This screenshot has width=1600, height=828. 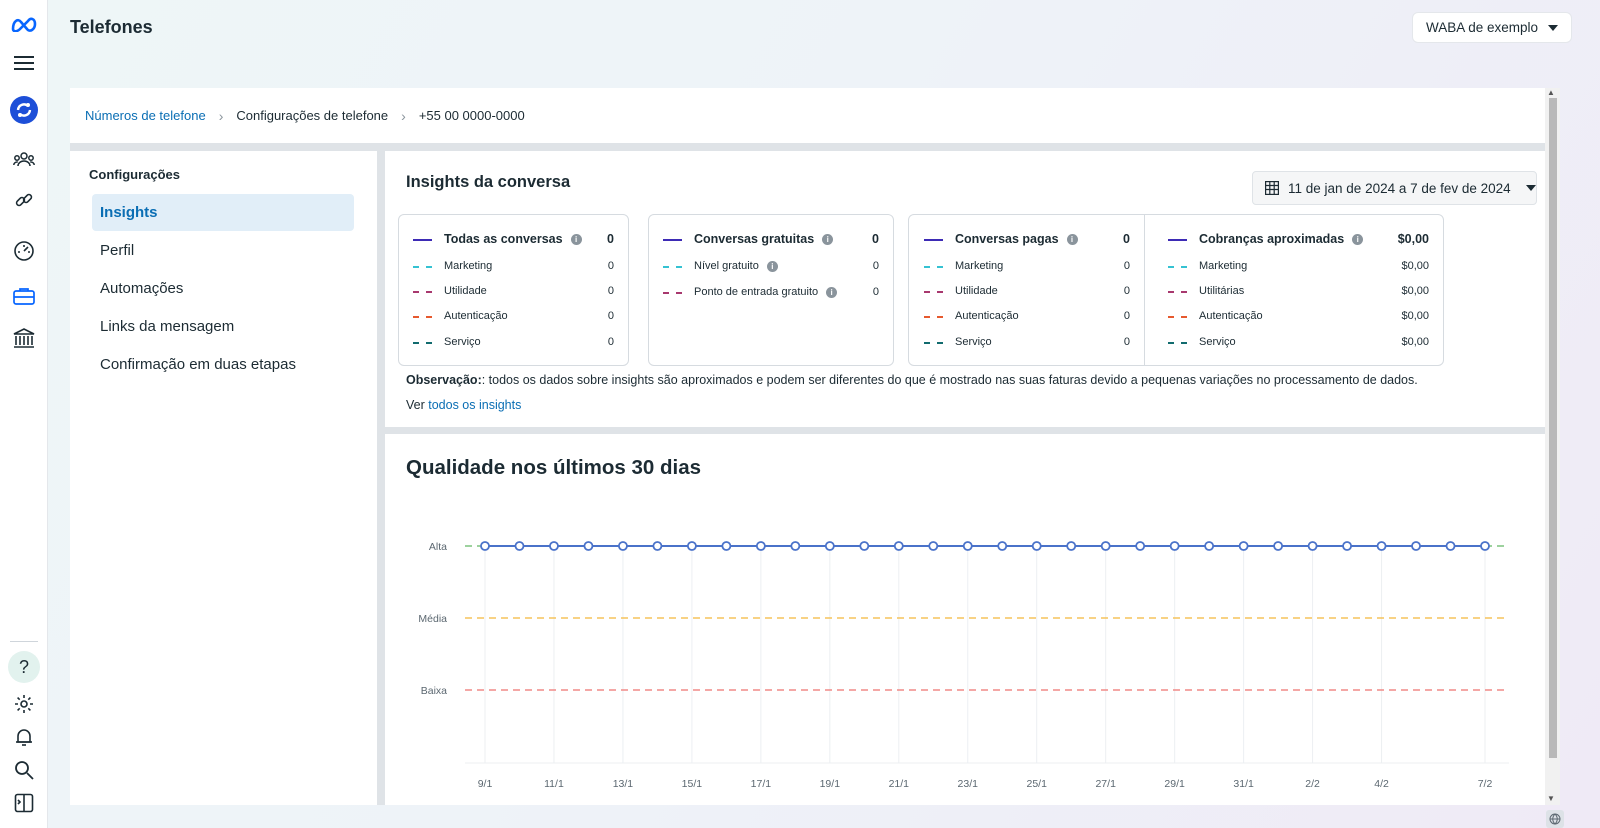 I want to click on breadcrumb-phone-numbers: Números de telefone, so click(x=145, y=115).